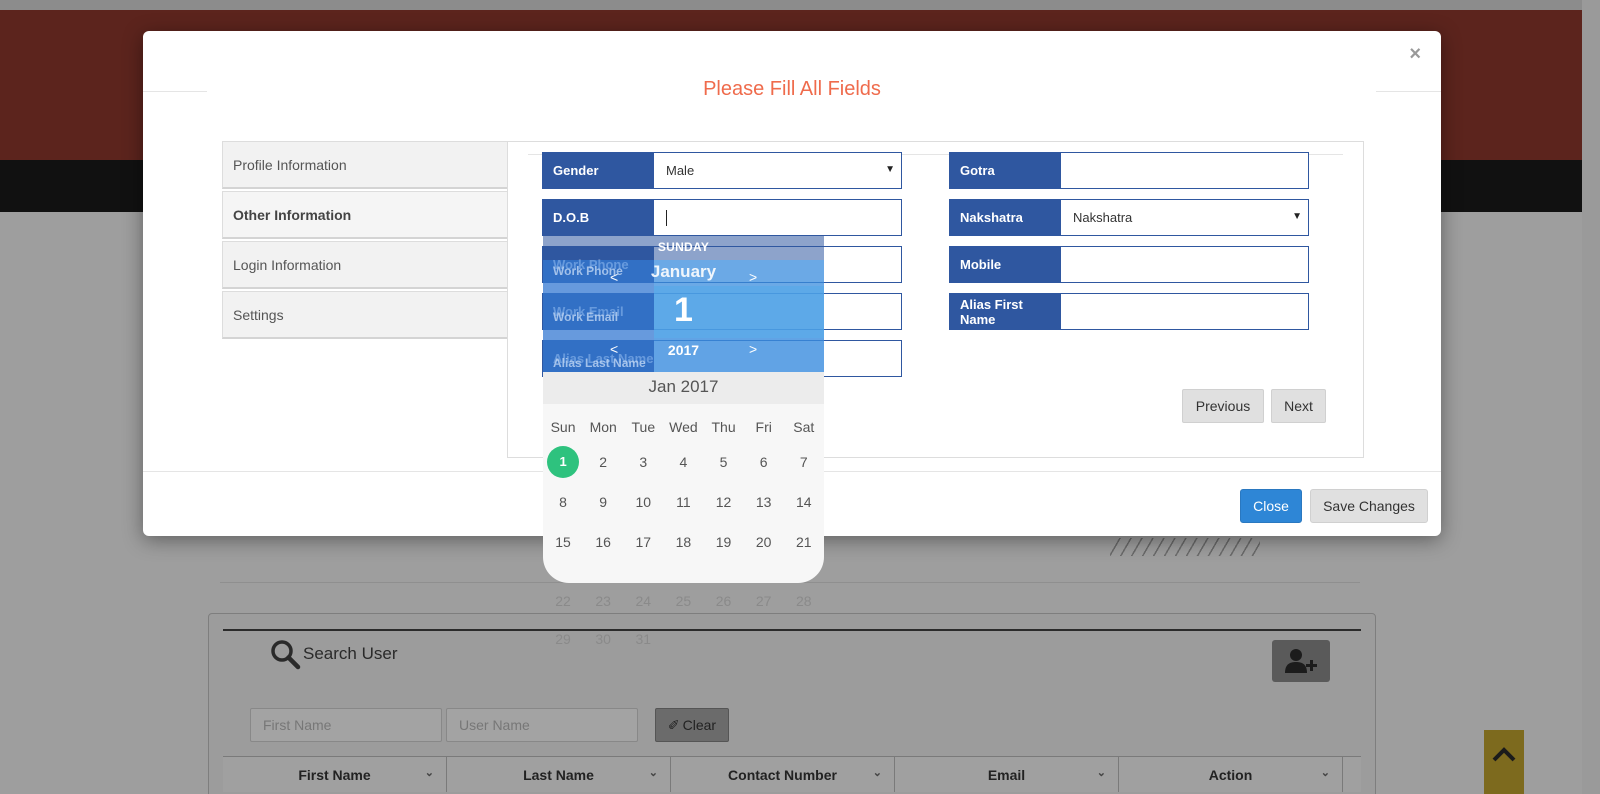 The height and width of the screenshot is (794, 1600). What do you see at coordinates (350, 653) in the screenshot?
I see `search-user-label: Search User` at bounding box center [350, 653].